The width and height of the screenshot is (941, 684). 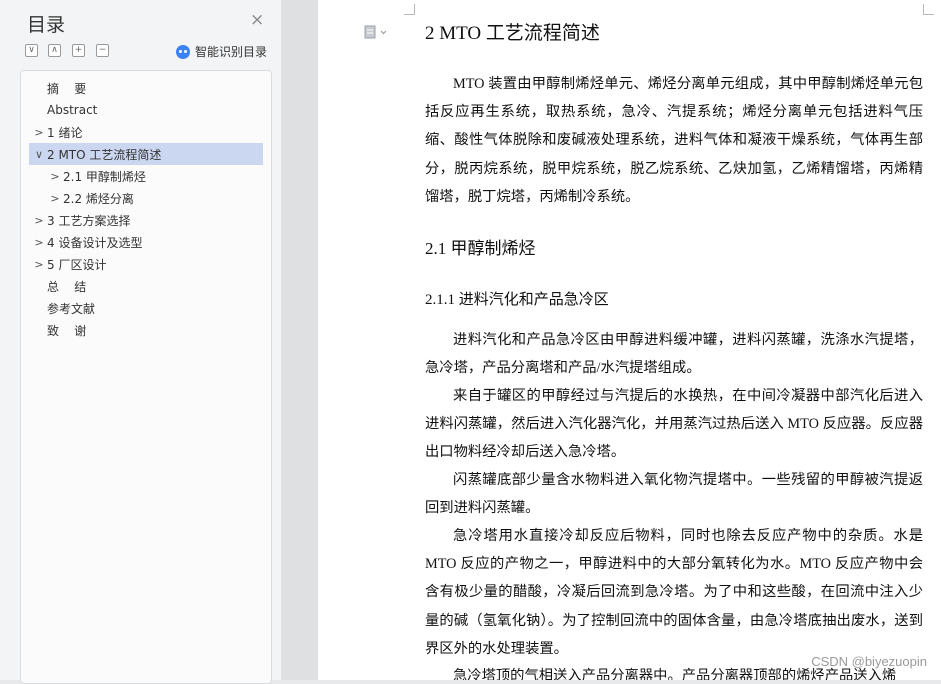 What do you see at coordinates (138, 220) in the screenshot?
I see `toc-item-ch3: > 3 工艺方案选择` at bounding box center [138, 220].